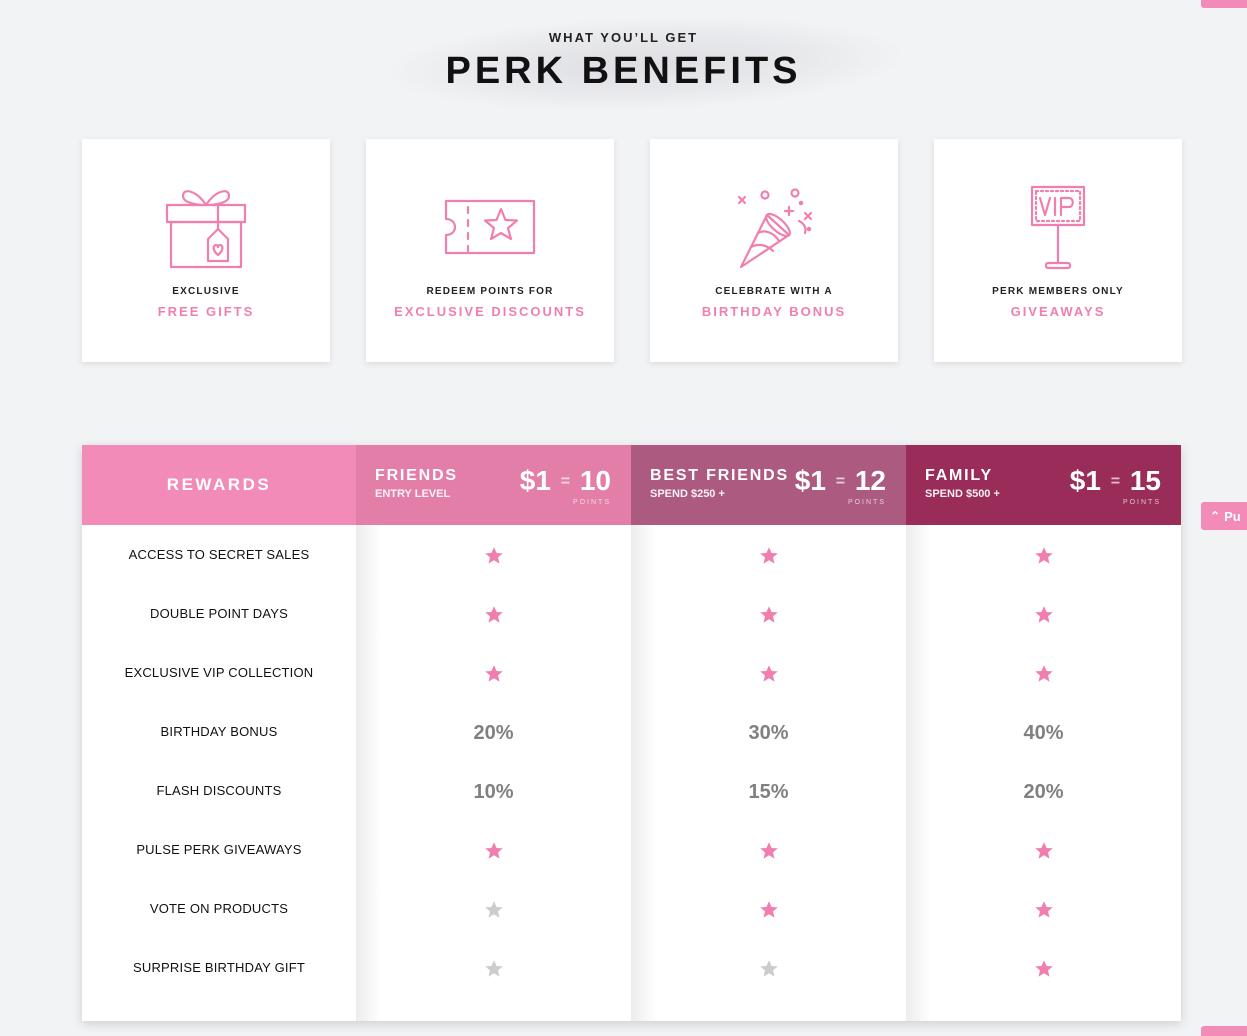  I want to click on ticket-star-icon, so click(490, 227).